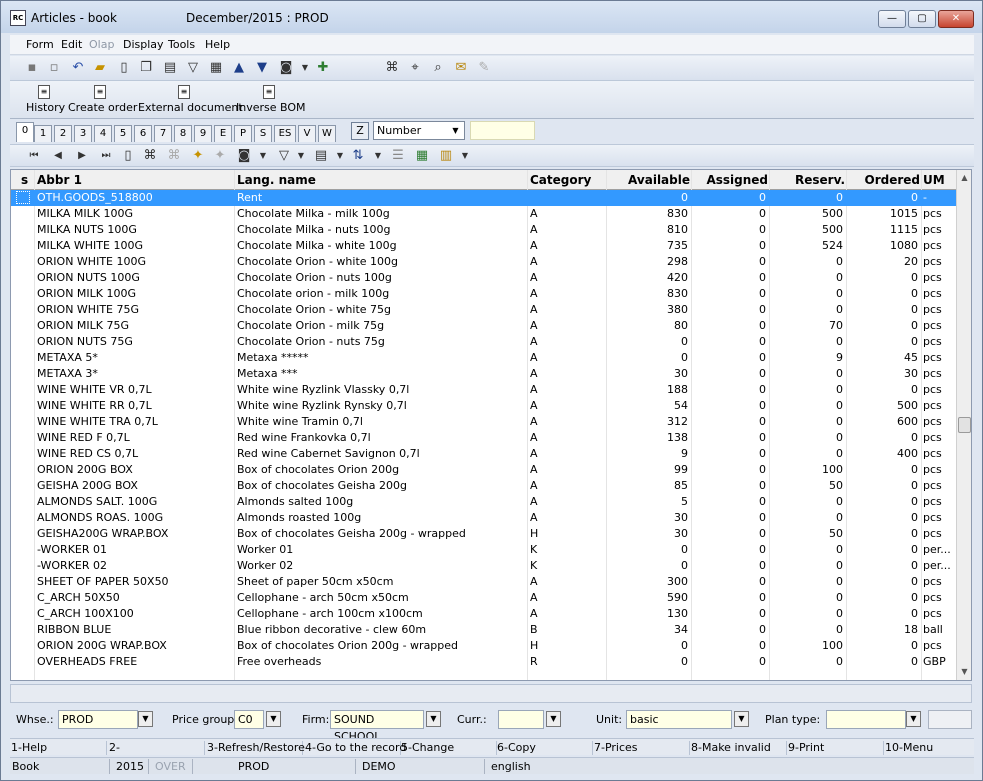 The image size is (983, 781). What do you see at coordinates (103, 133) in the screenshot?
I see `tab-4: 4` at bounding box center [103, 133].